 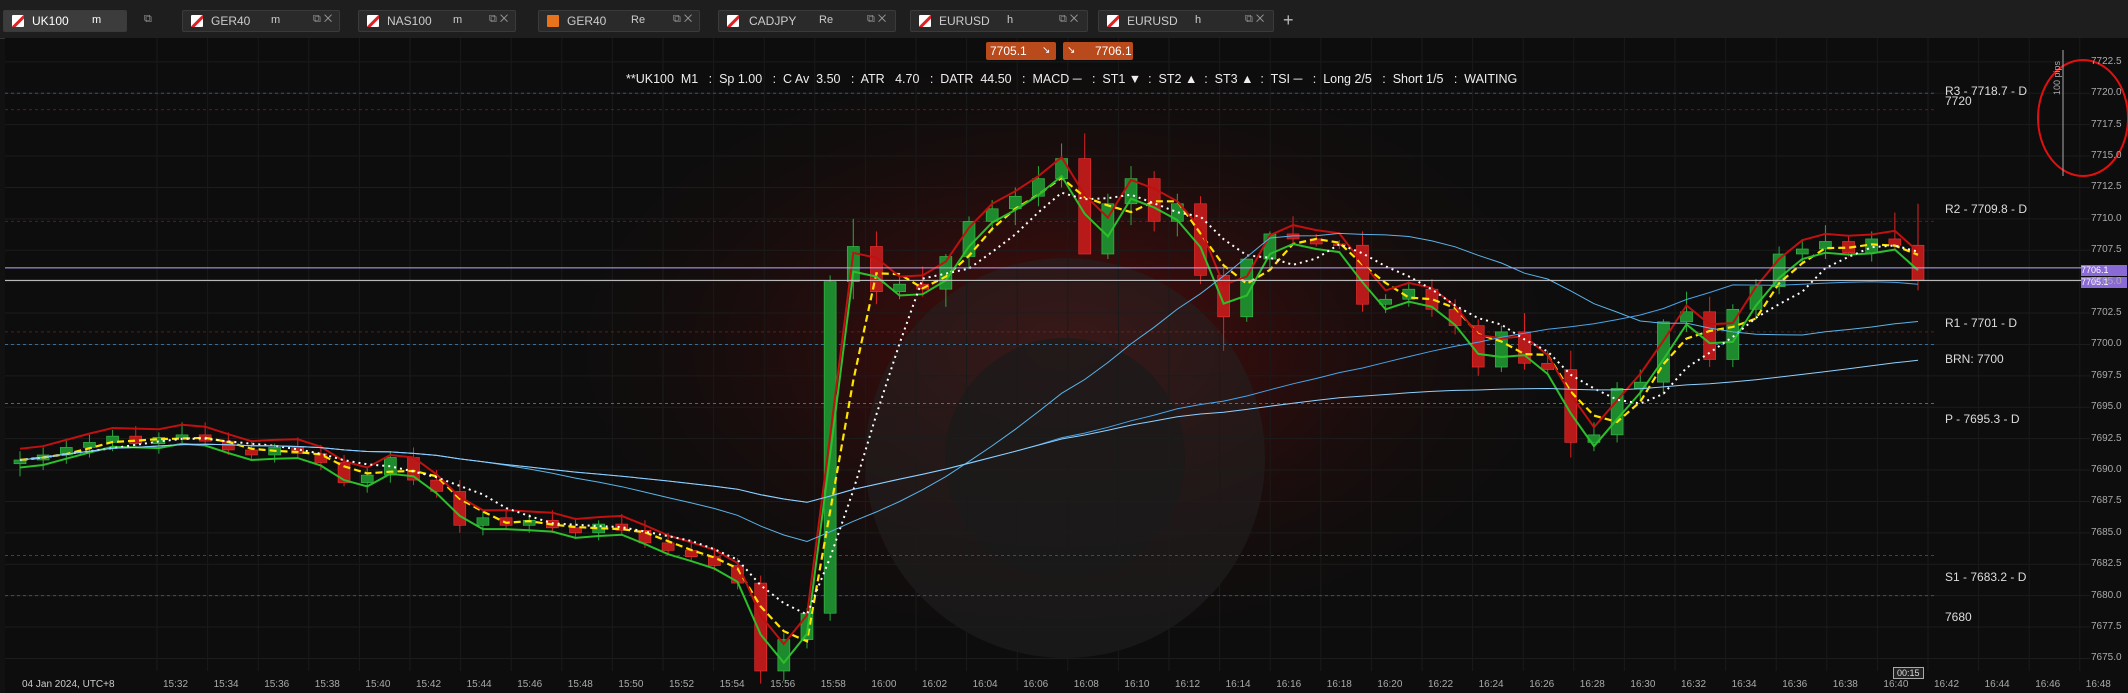 What do you see at coordinates (50, 21) in the screenshot?
I see `tab-symbol: UK100` at bounding box center [50, 21].